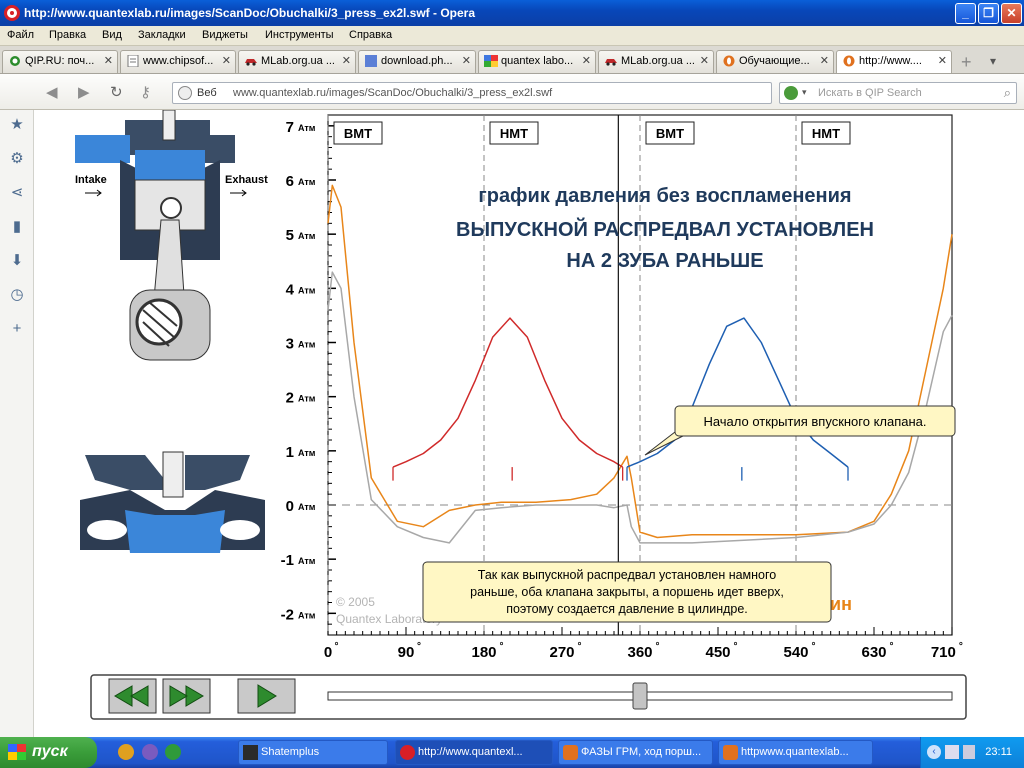 The width and height of the screenshot is (1024, 768). Describe the element at coordinates (17, 193) in the screenshot. I see `share-icon: ⋖` at that location.